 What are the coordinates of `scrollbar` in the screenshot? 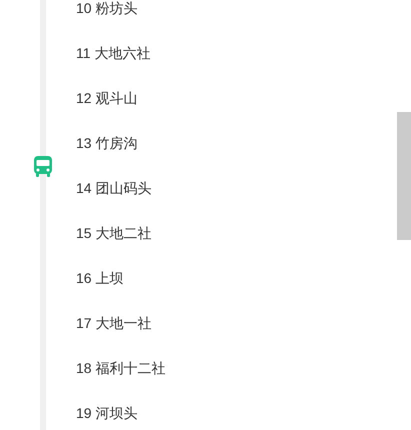 It's located at (404, 176).